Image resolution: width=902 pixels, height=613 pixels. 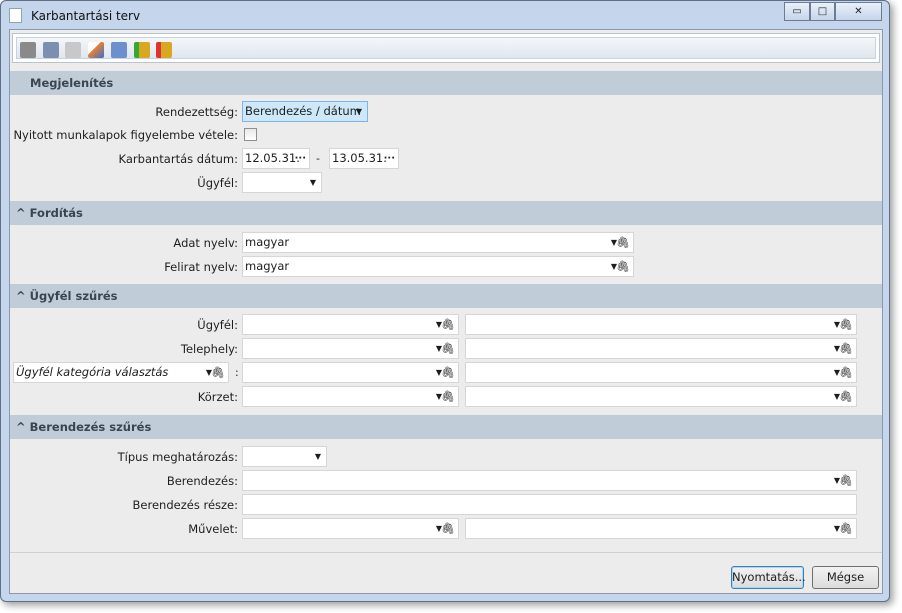 I want to click on data-lang-value: magyar, so click(x=267, y=242).